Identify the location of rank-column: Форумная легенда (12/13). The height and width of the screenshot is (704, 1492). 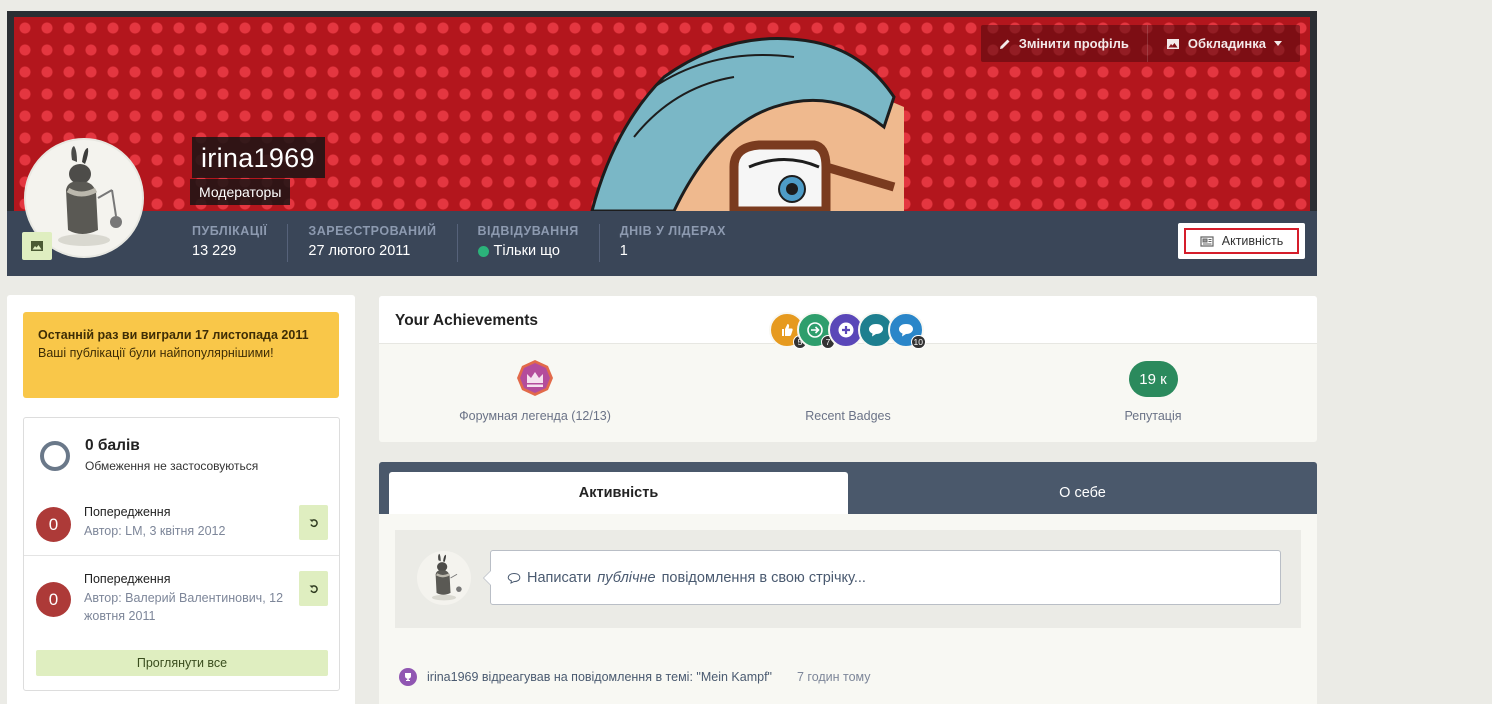
(535, 393).